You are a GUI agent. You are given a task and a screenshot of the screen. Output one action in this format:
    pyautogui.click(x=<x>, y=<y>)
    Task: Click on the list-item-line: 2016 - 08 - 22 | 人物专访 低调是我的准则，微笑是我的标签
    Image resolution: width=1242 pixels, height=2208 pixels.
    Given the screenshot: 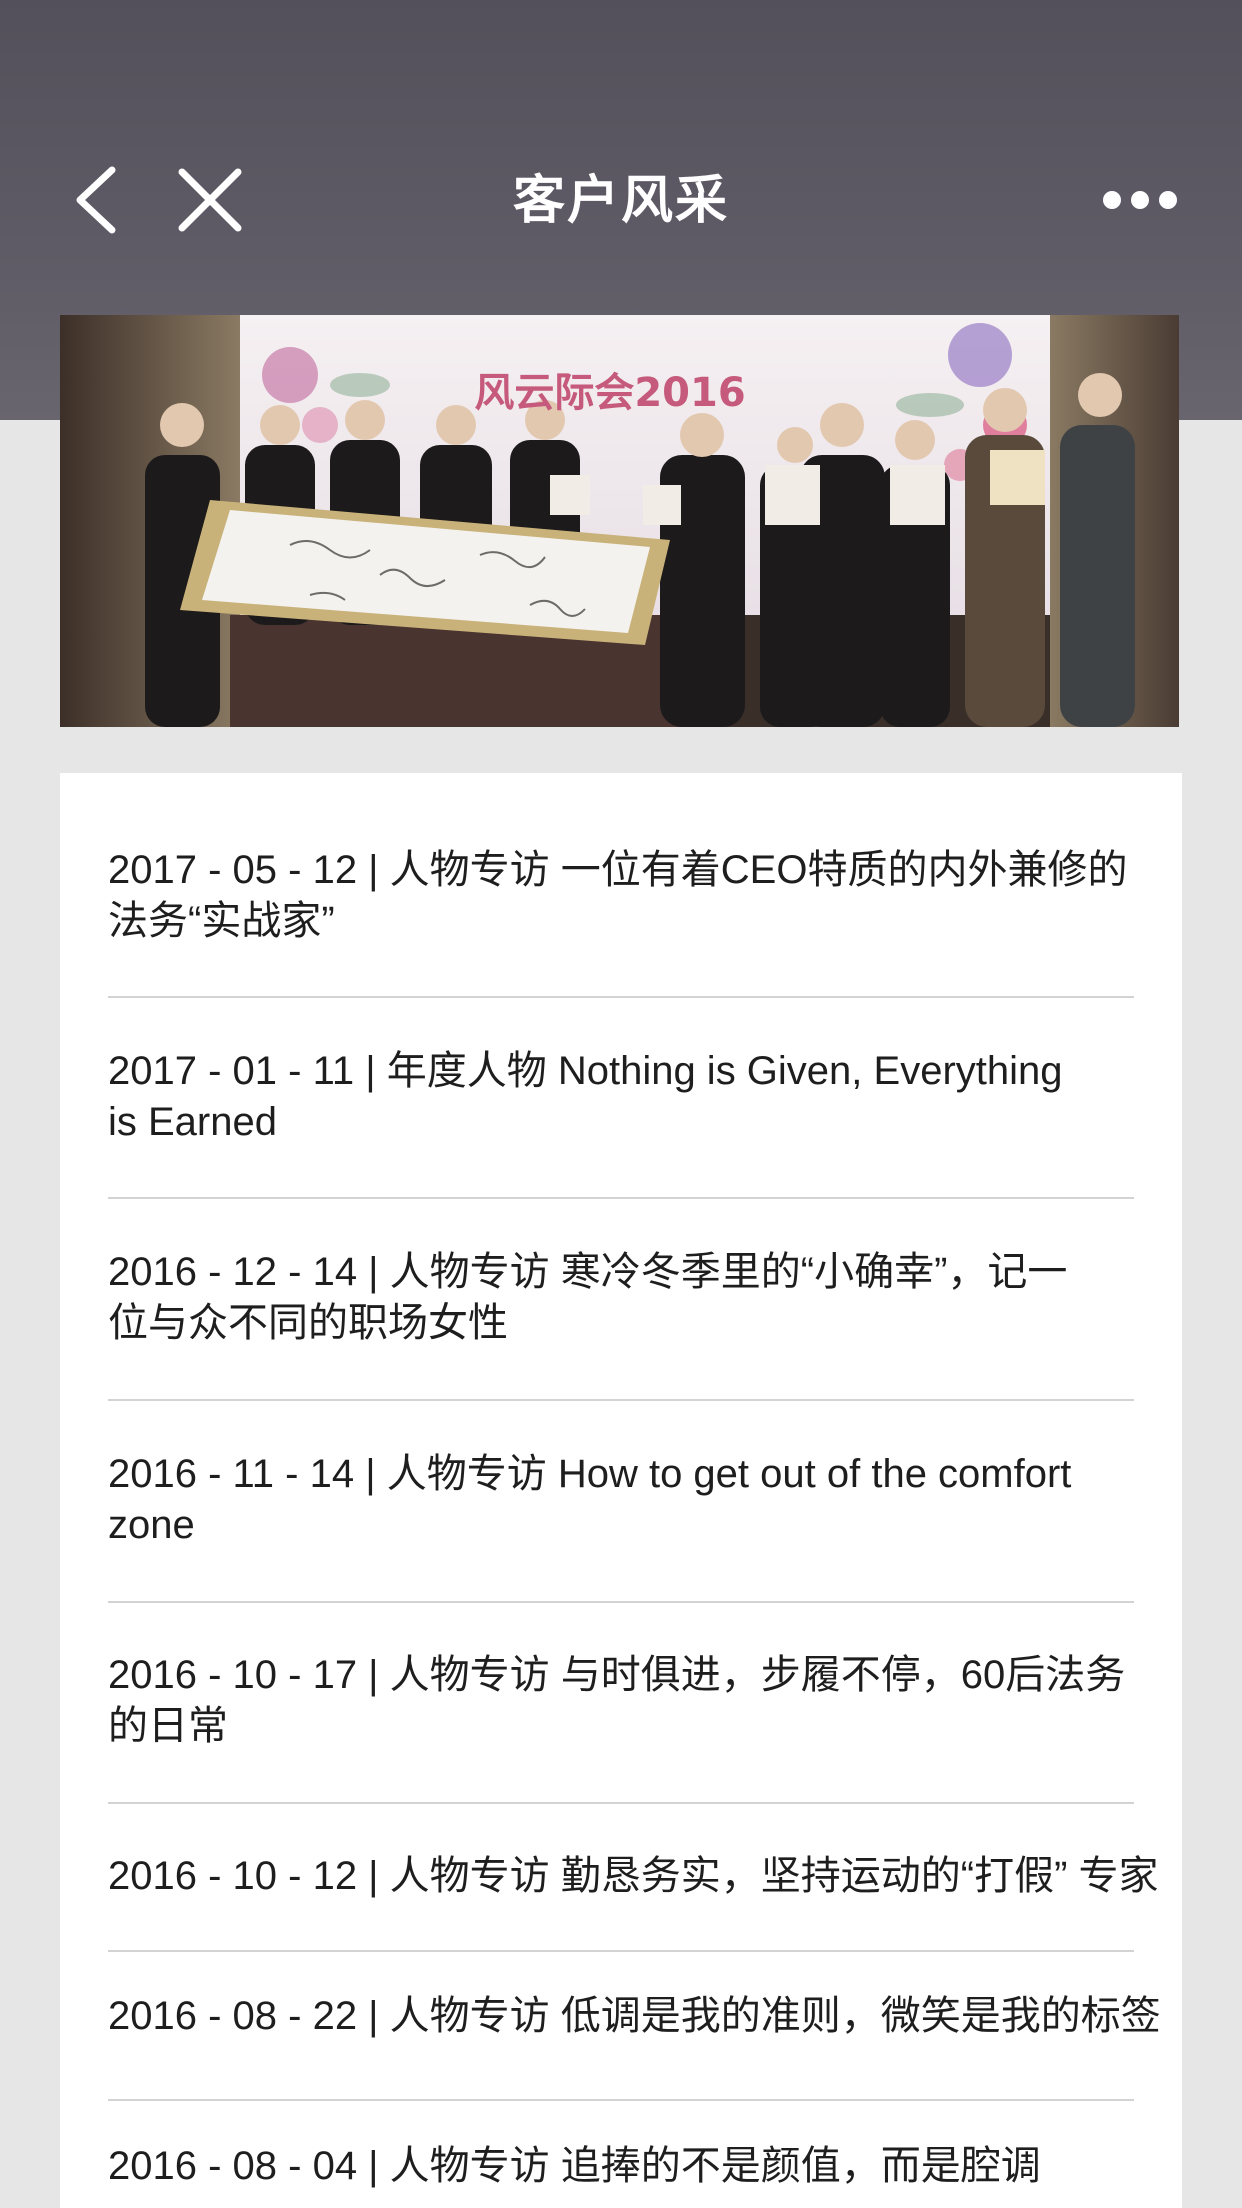 What is the action you would take?
    pyautogui.click(x=634, y=2016)
    